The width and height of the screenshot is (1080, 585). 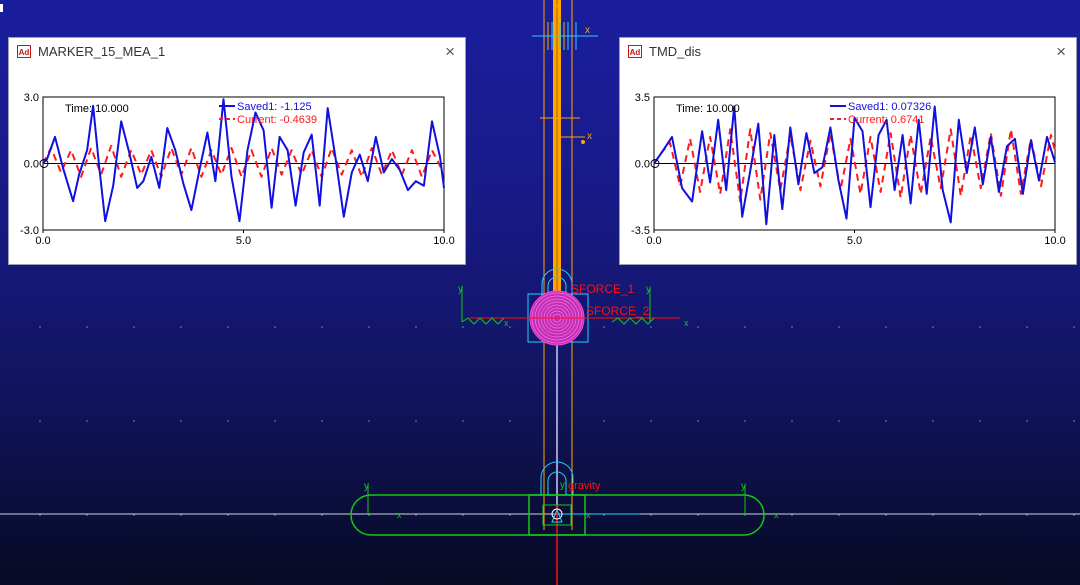 I want to click on gravity-label: gravity, so click(x=584, y=486).